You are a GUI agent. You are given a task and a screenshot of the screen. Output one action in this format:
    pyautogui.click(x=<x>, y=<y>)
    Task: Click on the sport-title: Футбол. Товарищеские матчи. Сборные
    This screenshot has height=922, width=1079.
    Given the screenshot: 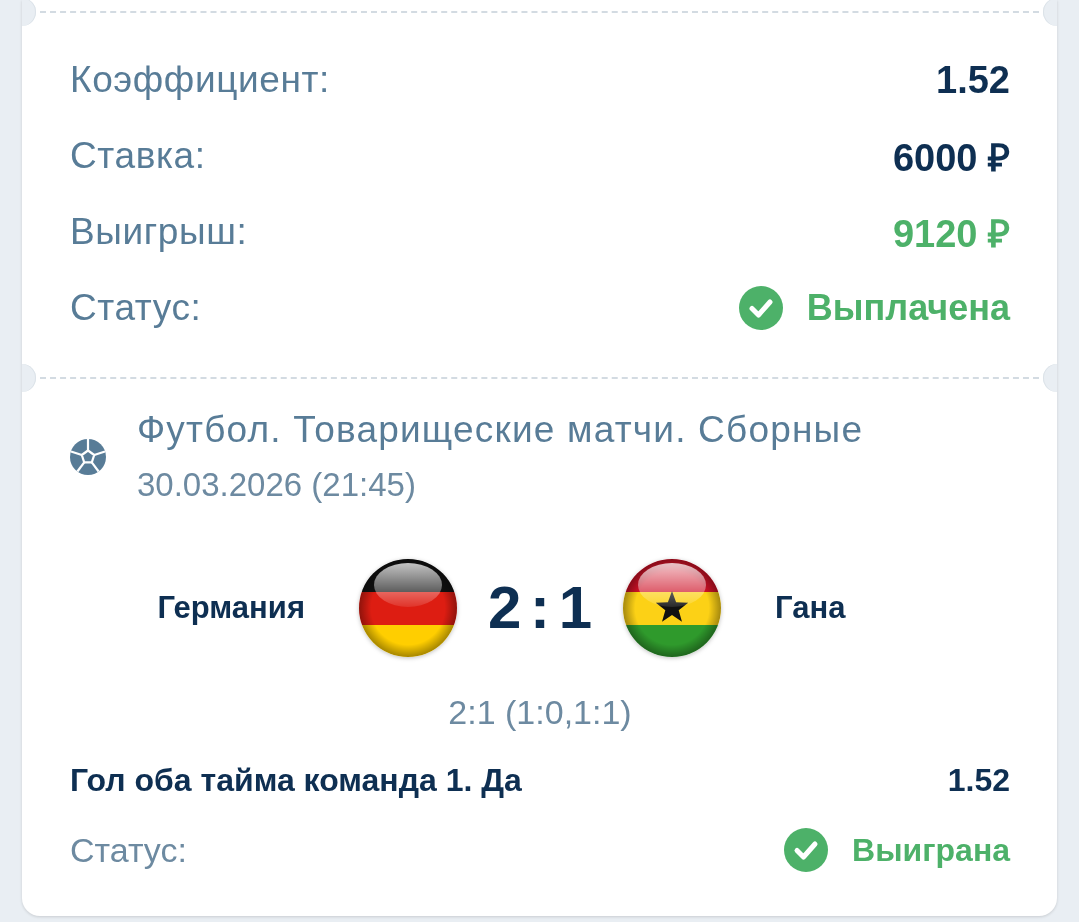 What is the action you would take?
    pyautogui.click(x=500, y=430)
    